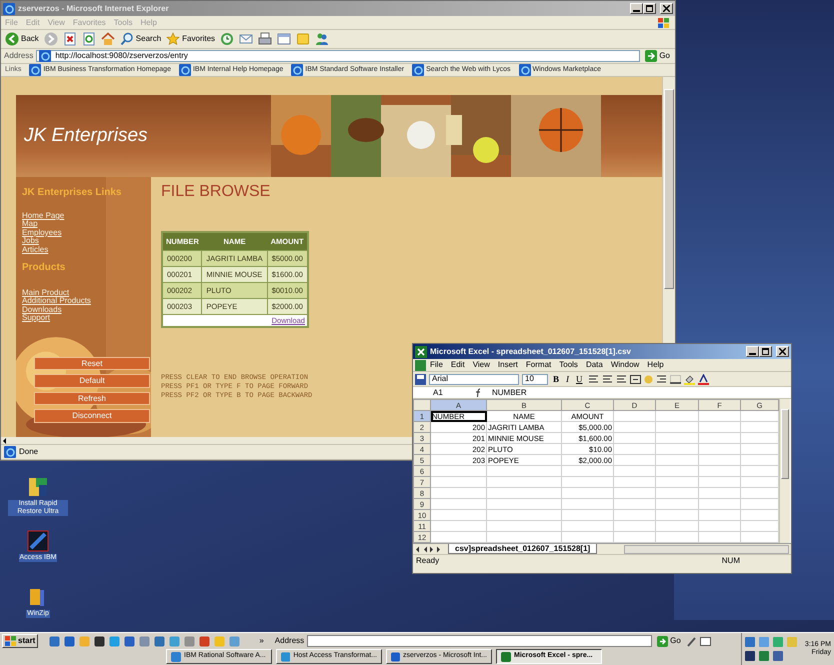 The height and width of the screenshot is (665, 834). I want to click on currency-icon, so click(648, 379).